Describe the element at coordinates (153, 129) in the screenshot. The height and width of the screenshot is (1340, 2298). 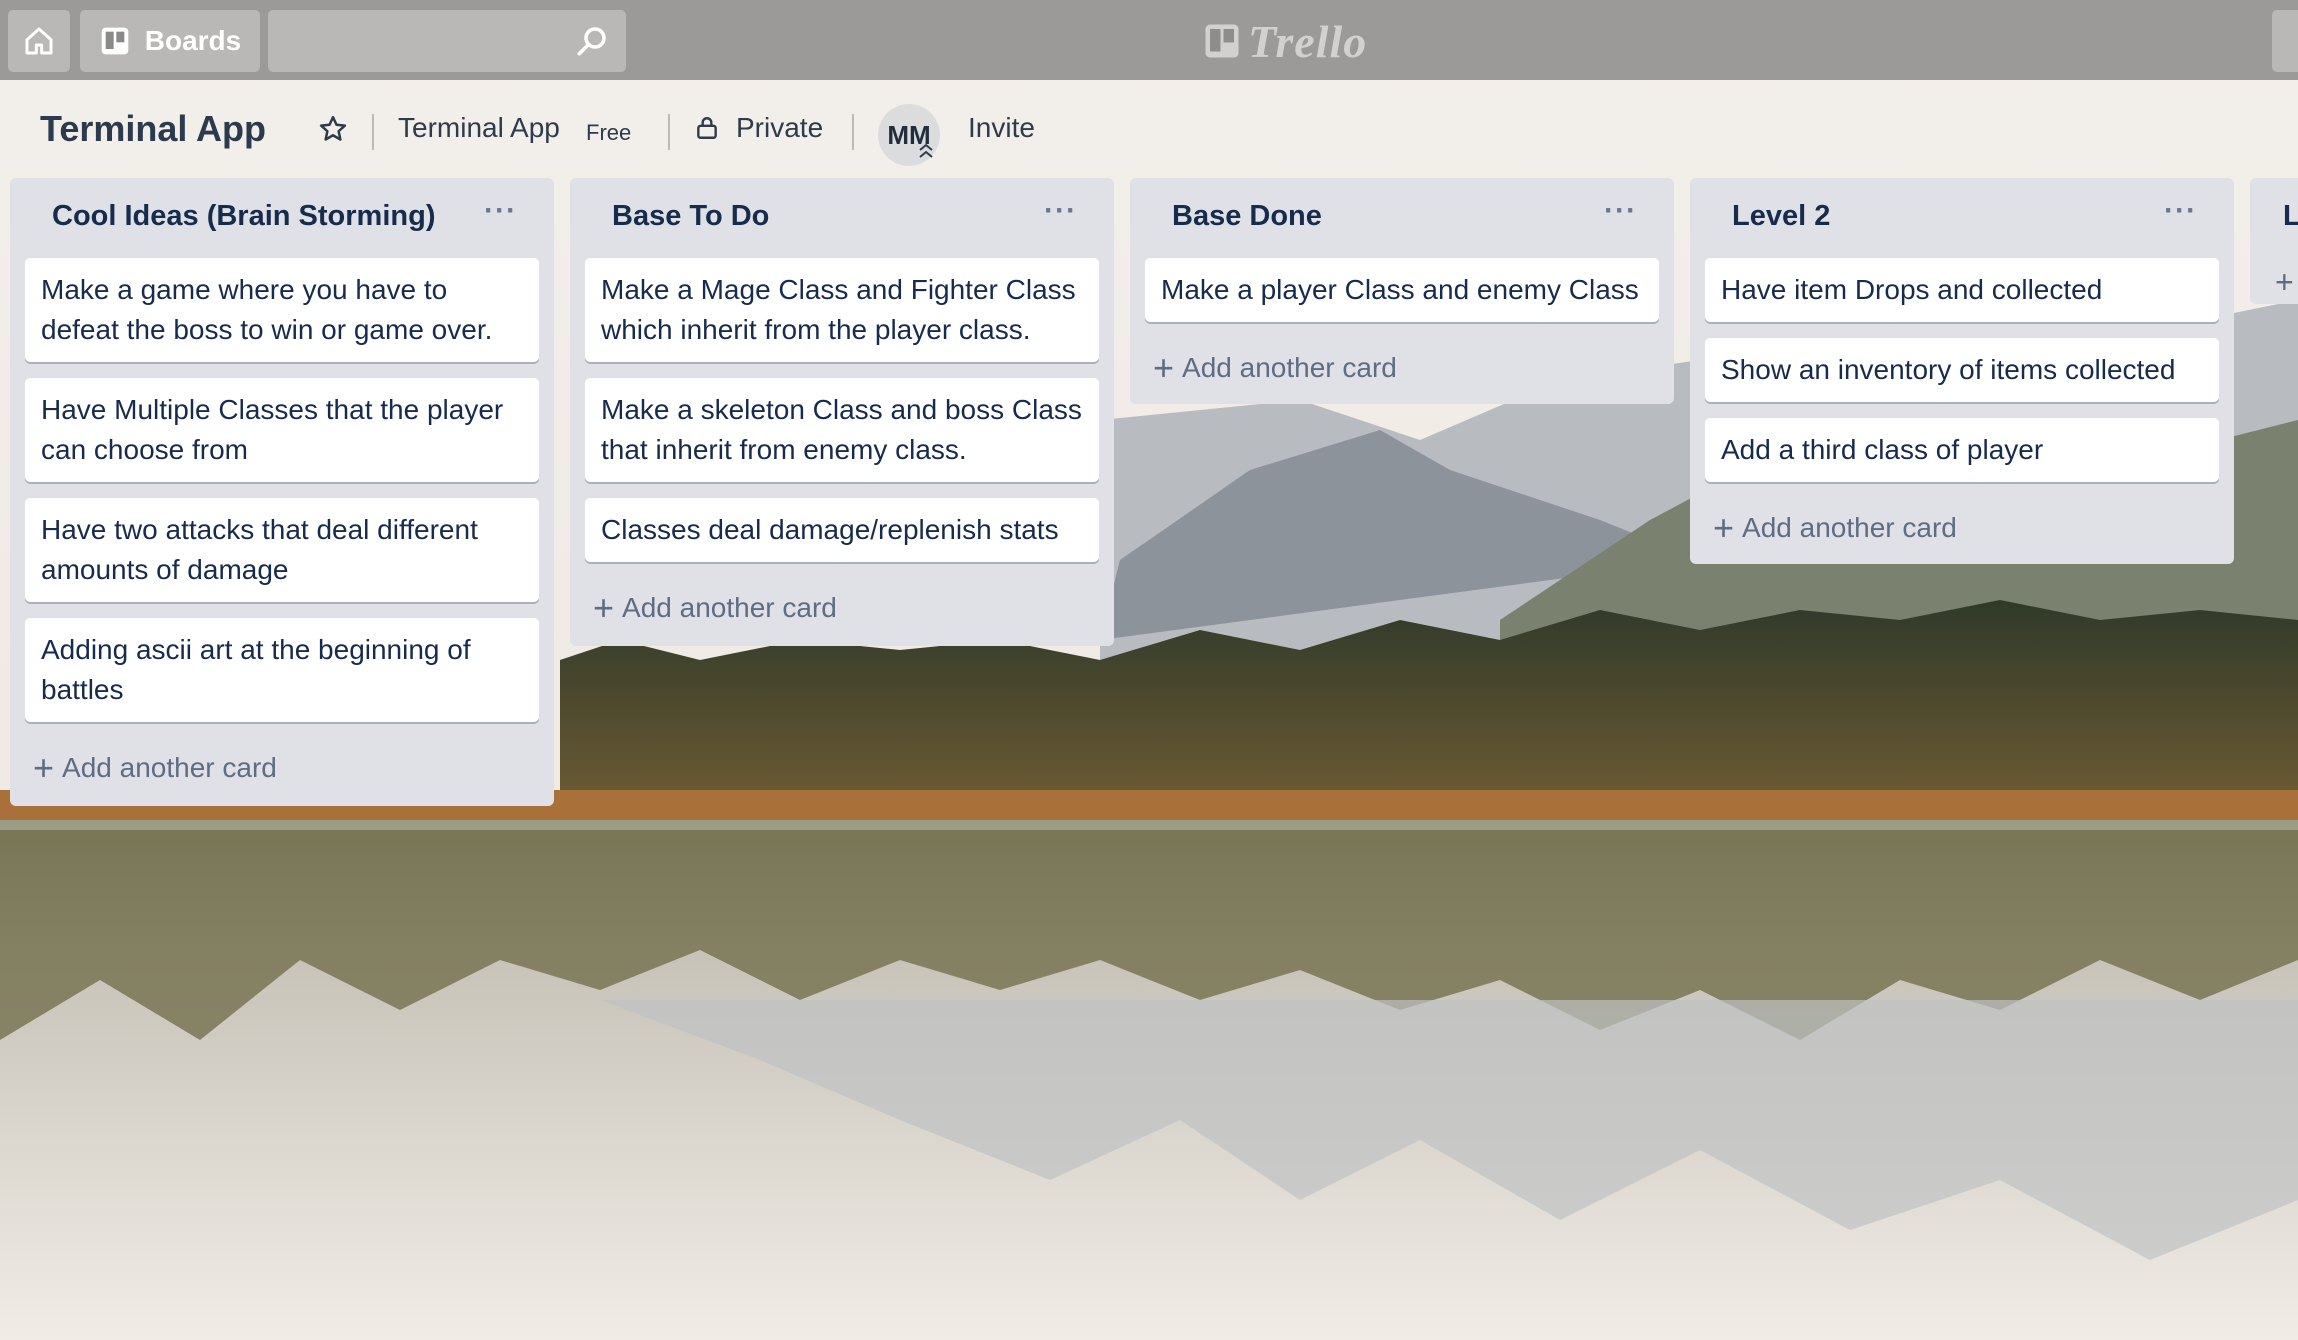
I see `board-title: Terminal App` at that location.